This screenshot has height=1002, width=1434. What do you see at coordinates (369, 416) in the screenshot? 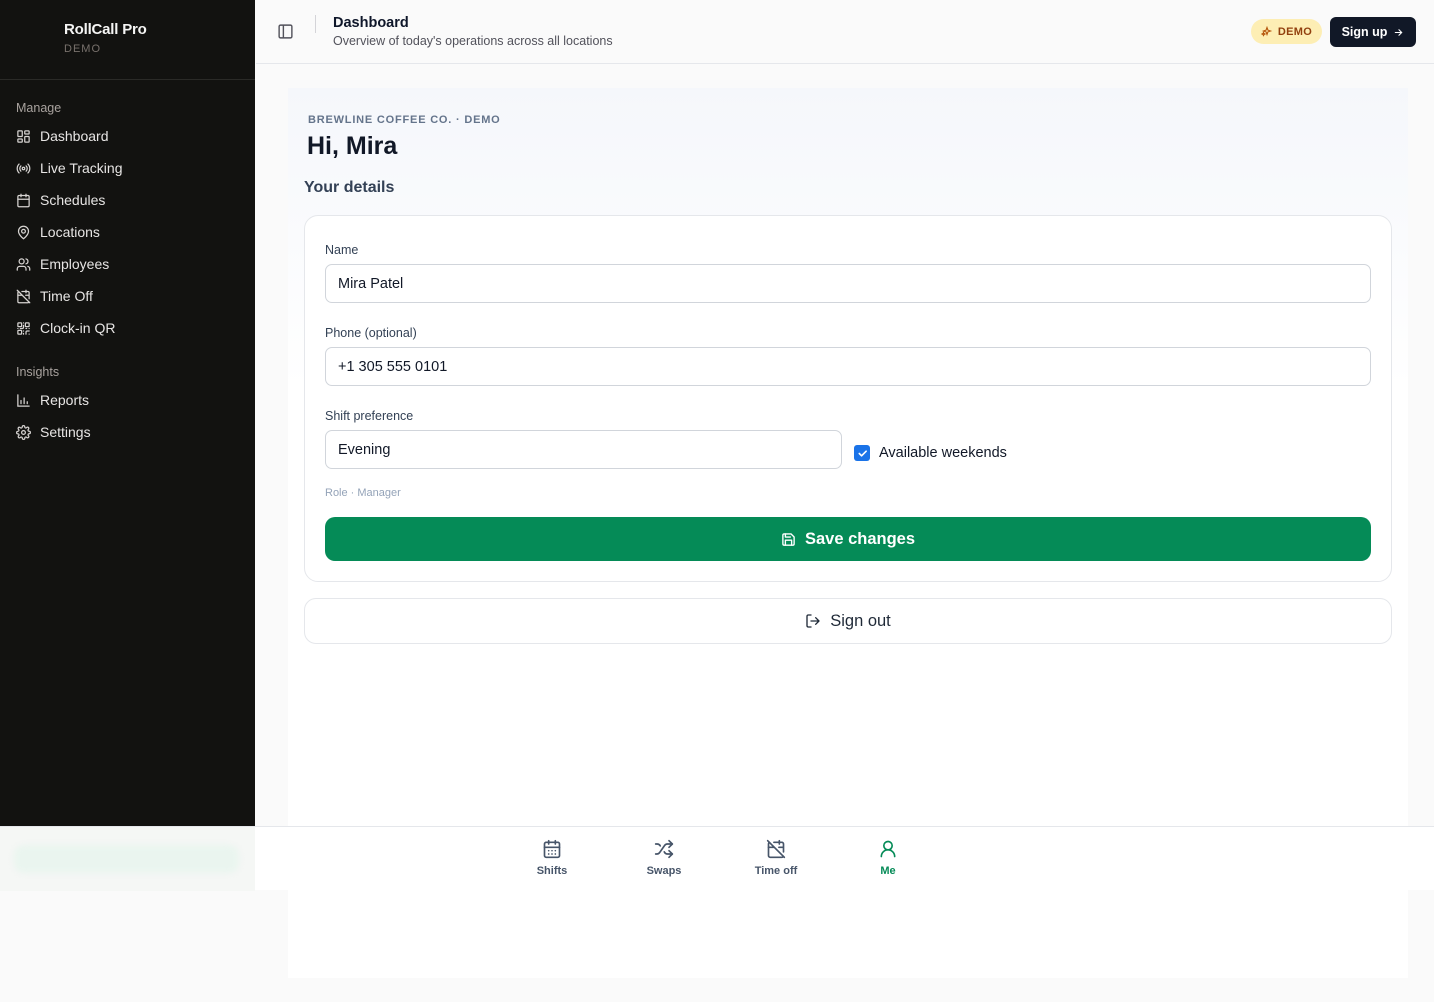
I see `shift-preference-label: Shift preference` at bounding box center [369, 416].